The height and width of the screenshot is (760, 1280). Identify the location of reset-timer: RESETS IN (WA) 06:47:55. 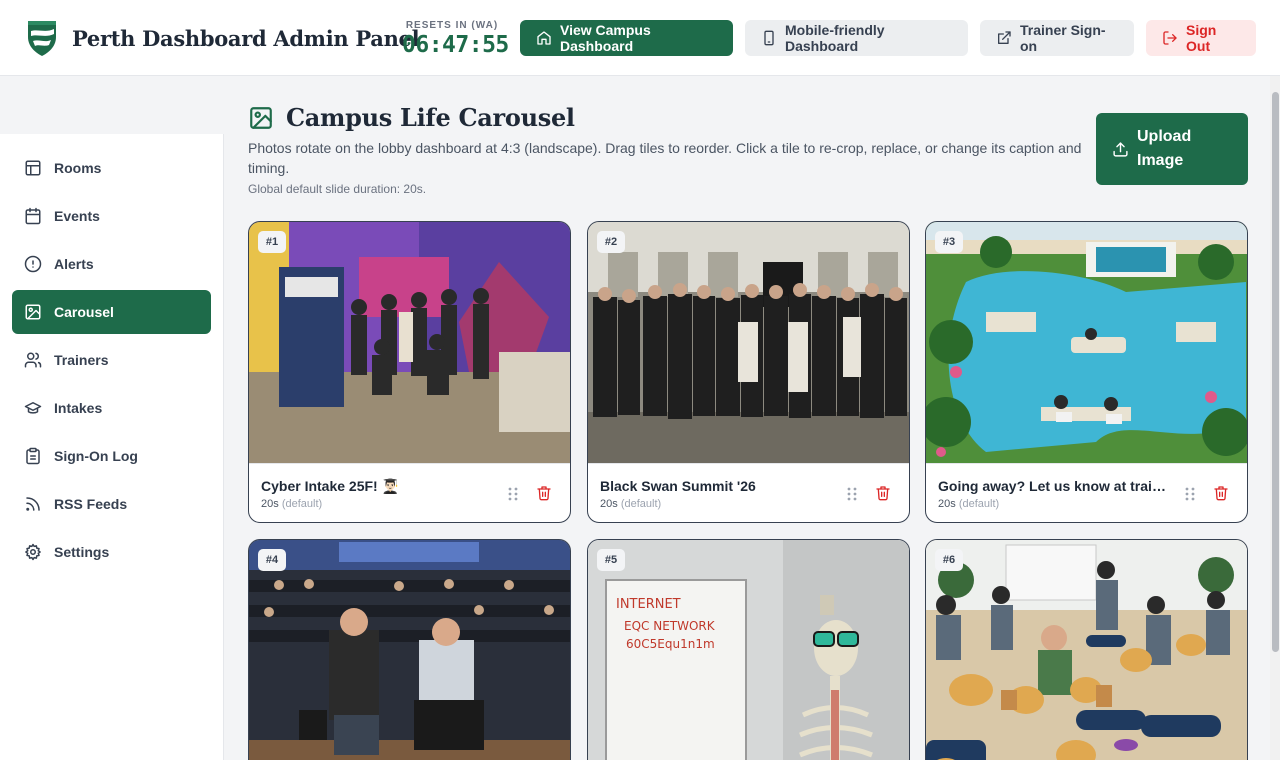
(455, 39).